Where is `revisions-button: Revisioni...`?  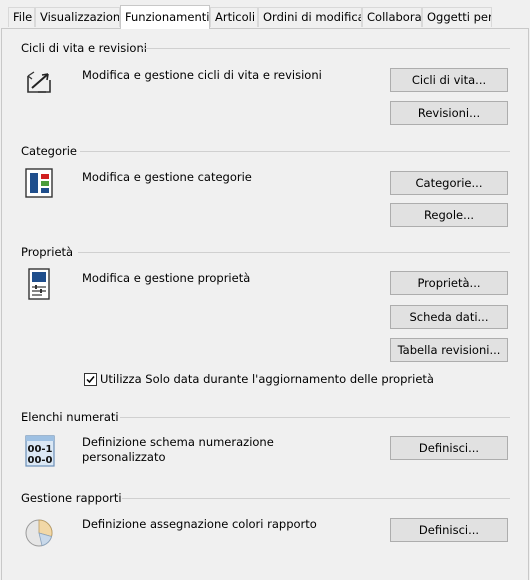
revisions-button: Revisioni... is located at coordinates (449, 113).